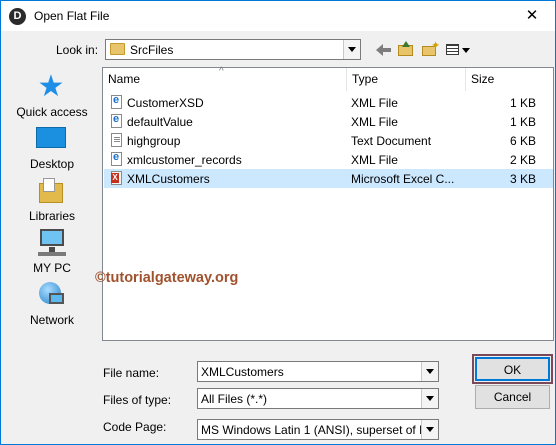 This screenshot has width=556, height=445. Describe the element at coordinates (522, 160) in the screenshot. I see `file-size: 2 KB` at that location.